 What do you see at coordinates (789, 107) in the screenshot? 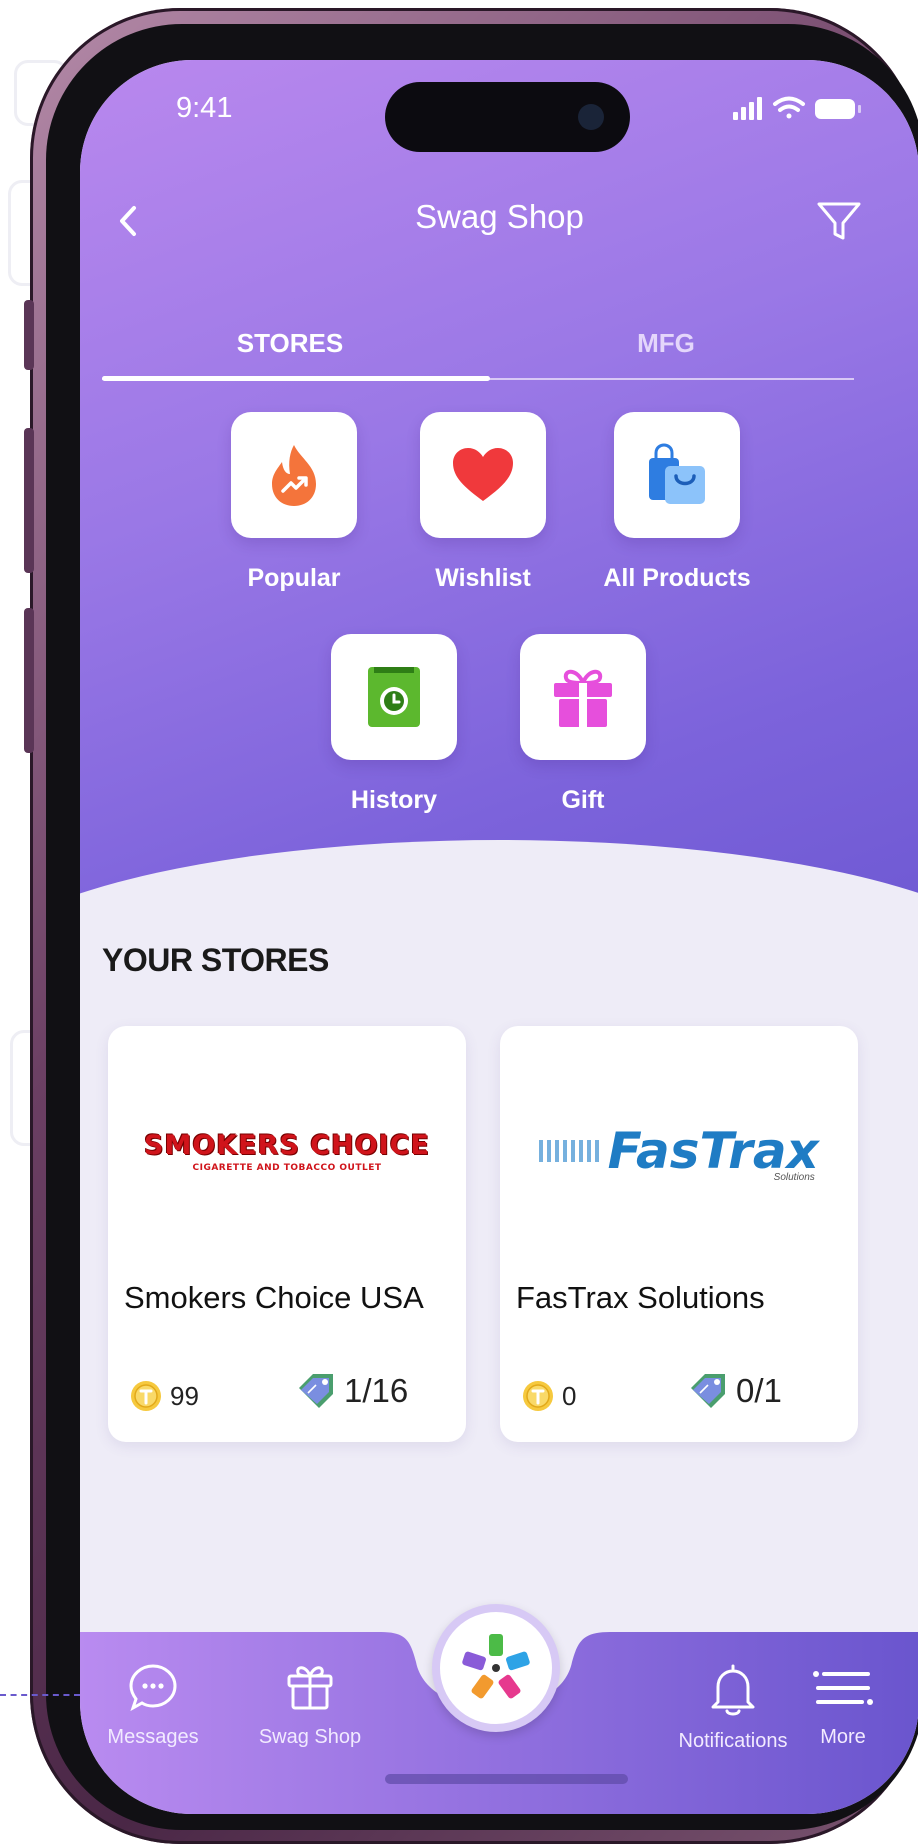
I see `wifi-icon` at bounding box center [789, 107].